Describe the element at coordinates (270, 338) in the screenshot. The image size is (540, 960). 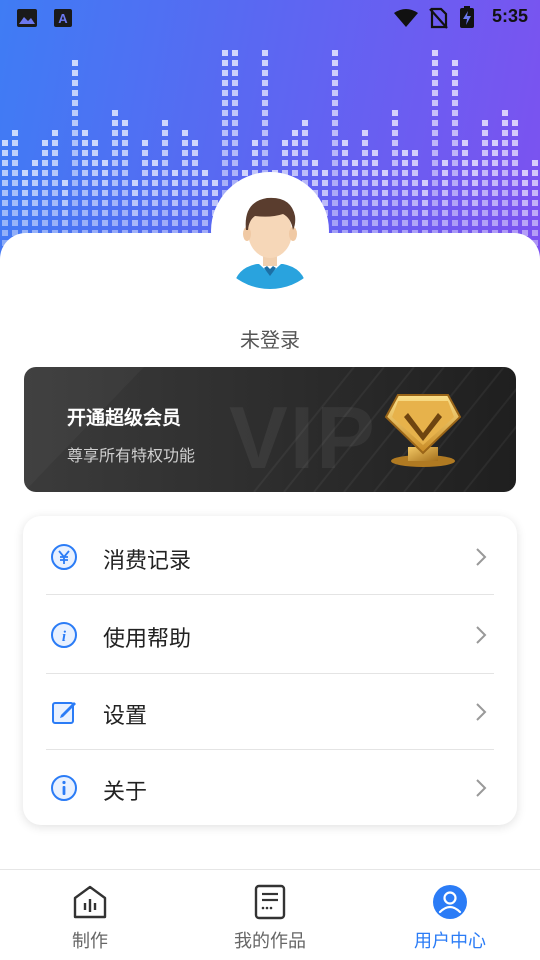
I see `login-status: 未登录` at that location.